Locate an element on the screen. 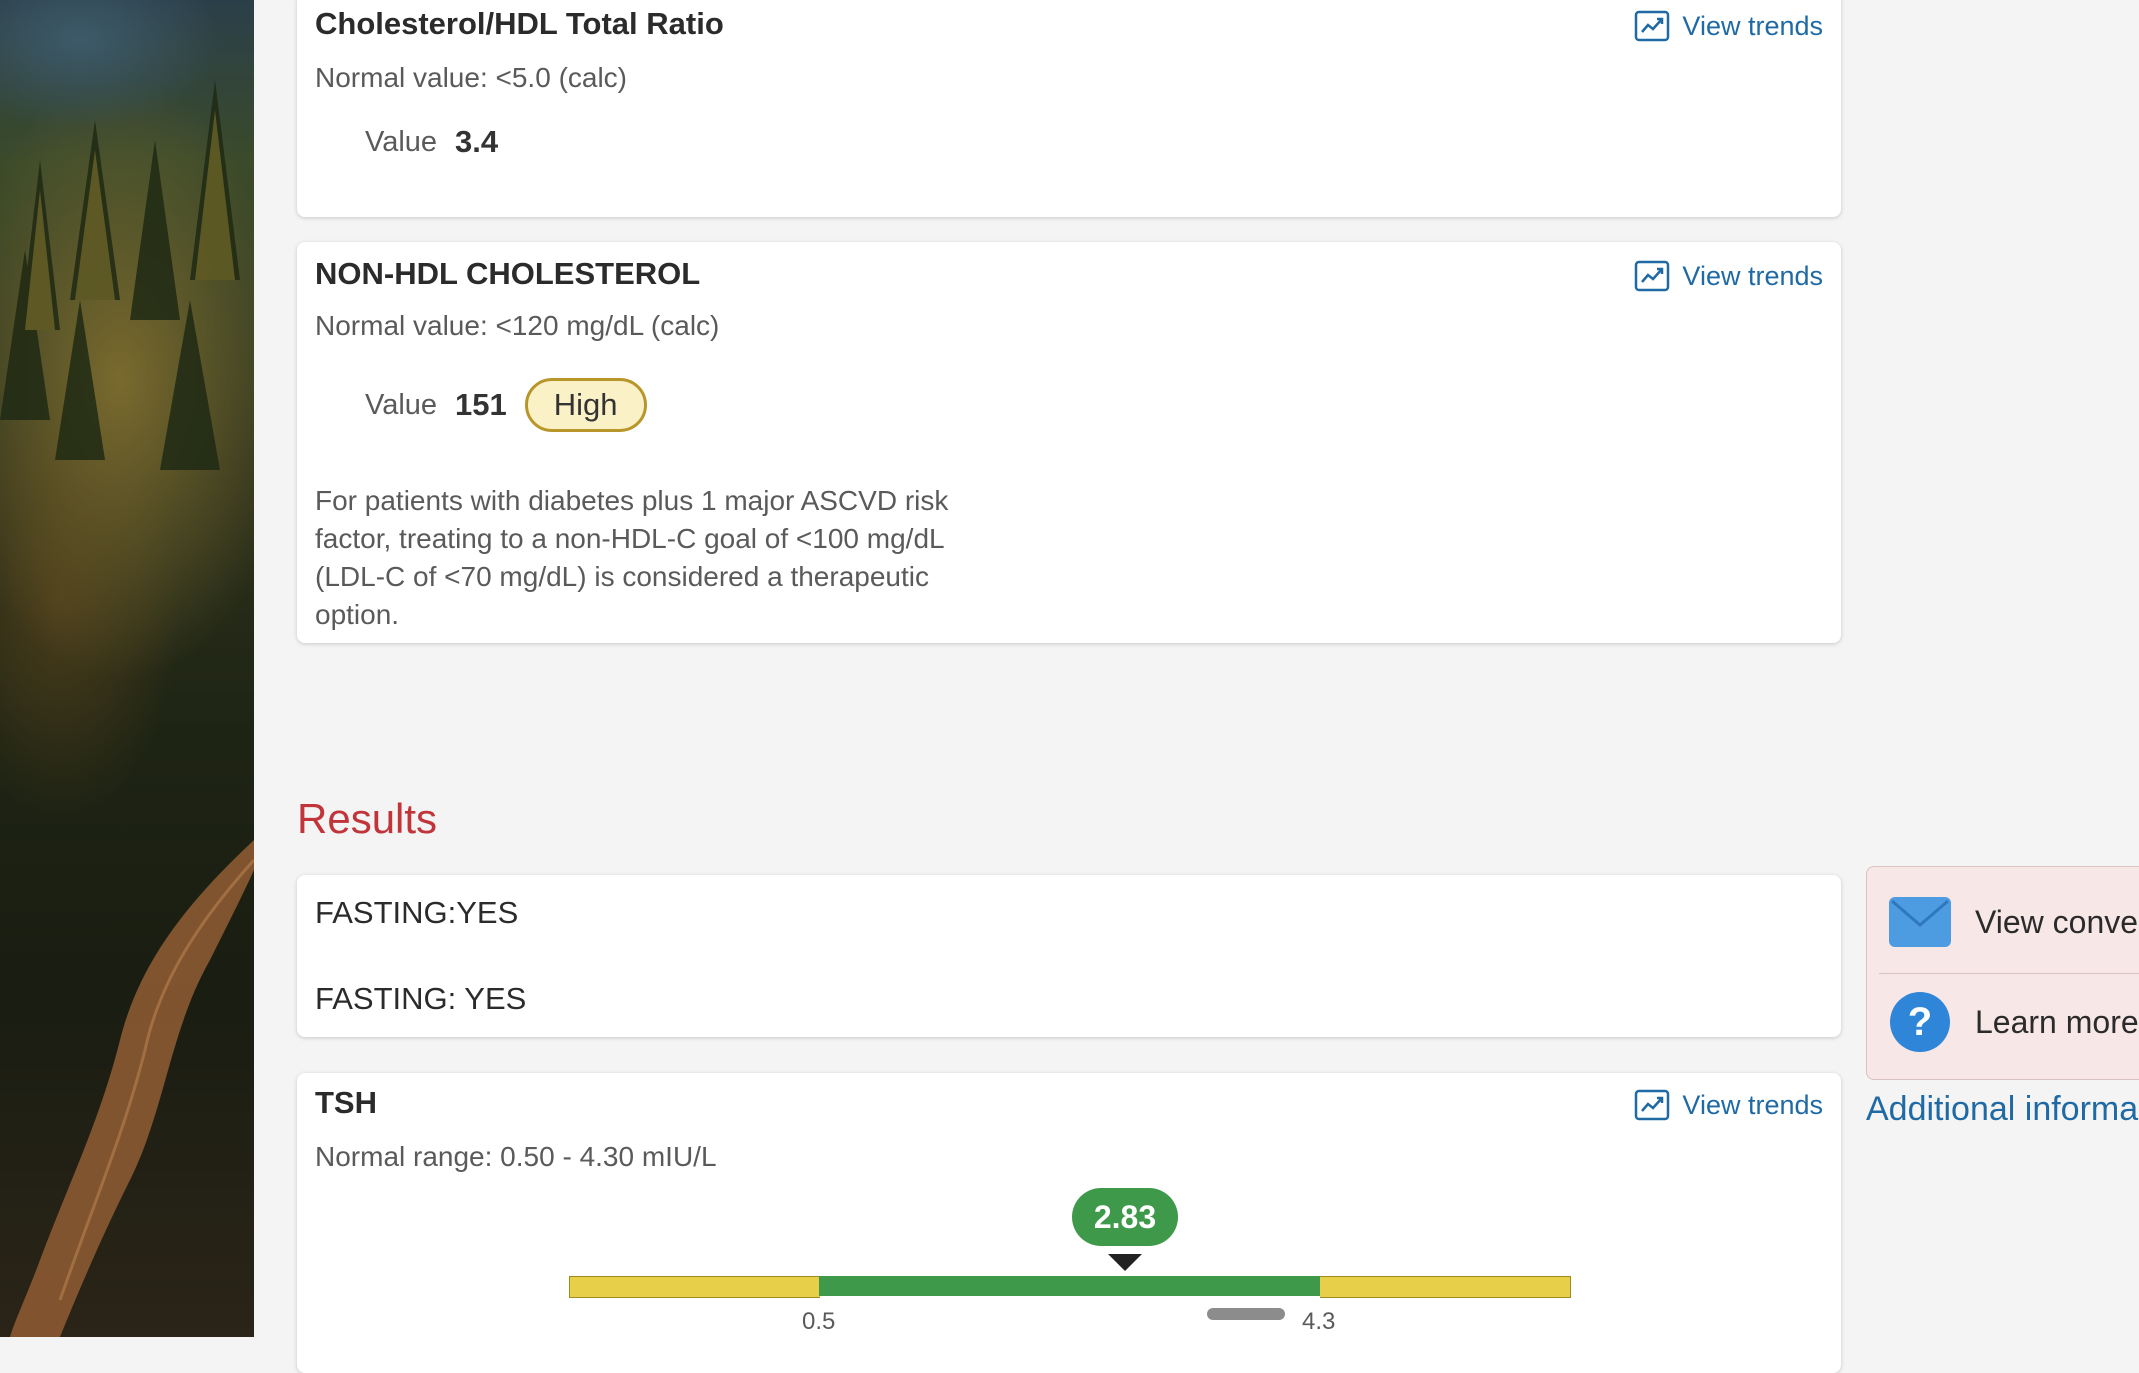 The image size is (2139, 1373). results-heading: Results is located at coordinates (367, 818).